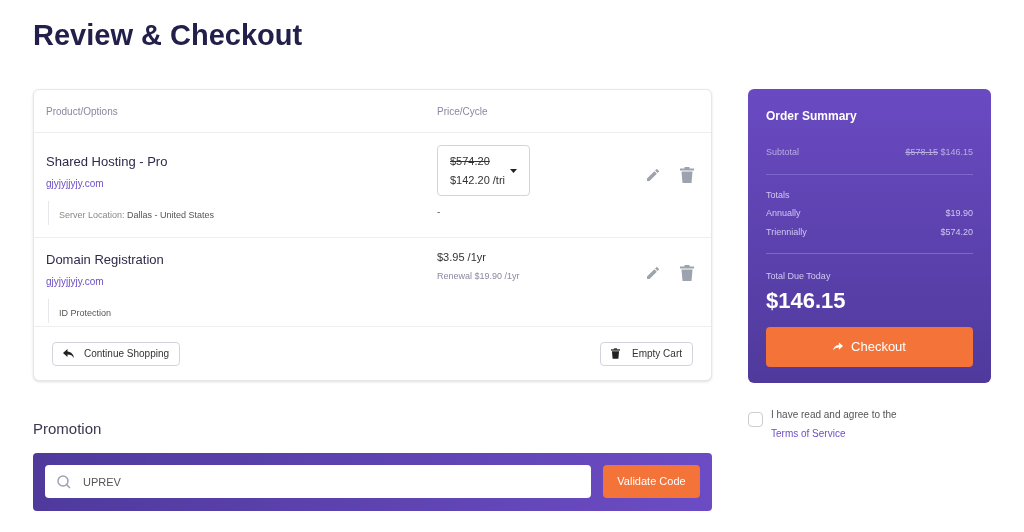 The image size is (1024, 532). I want to click on billing-cycle-select: $574.20 $142.20 /tri, so click(483, 170).